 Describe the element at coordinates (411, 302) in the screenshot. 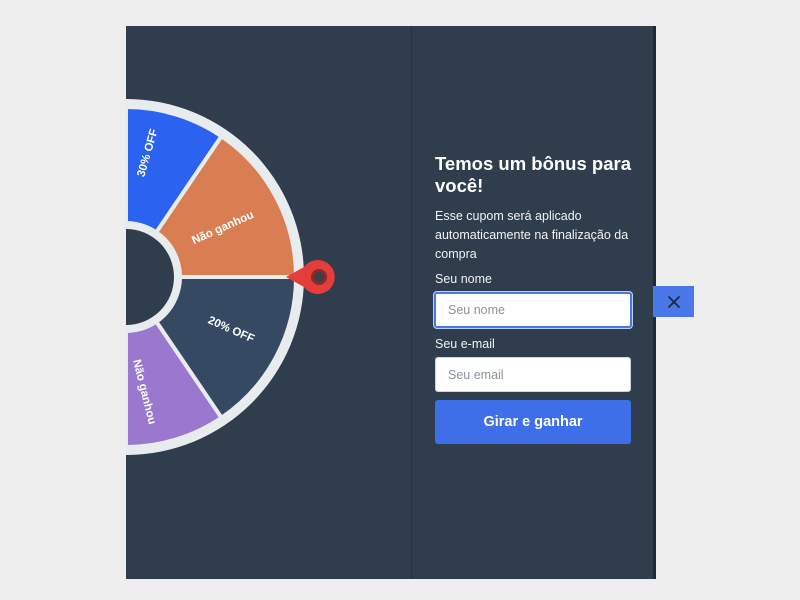

I see `panel-divider` at that location.